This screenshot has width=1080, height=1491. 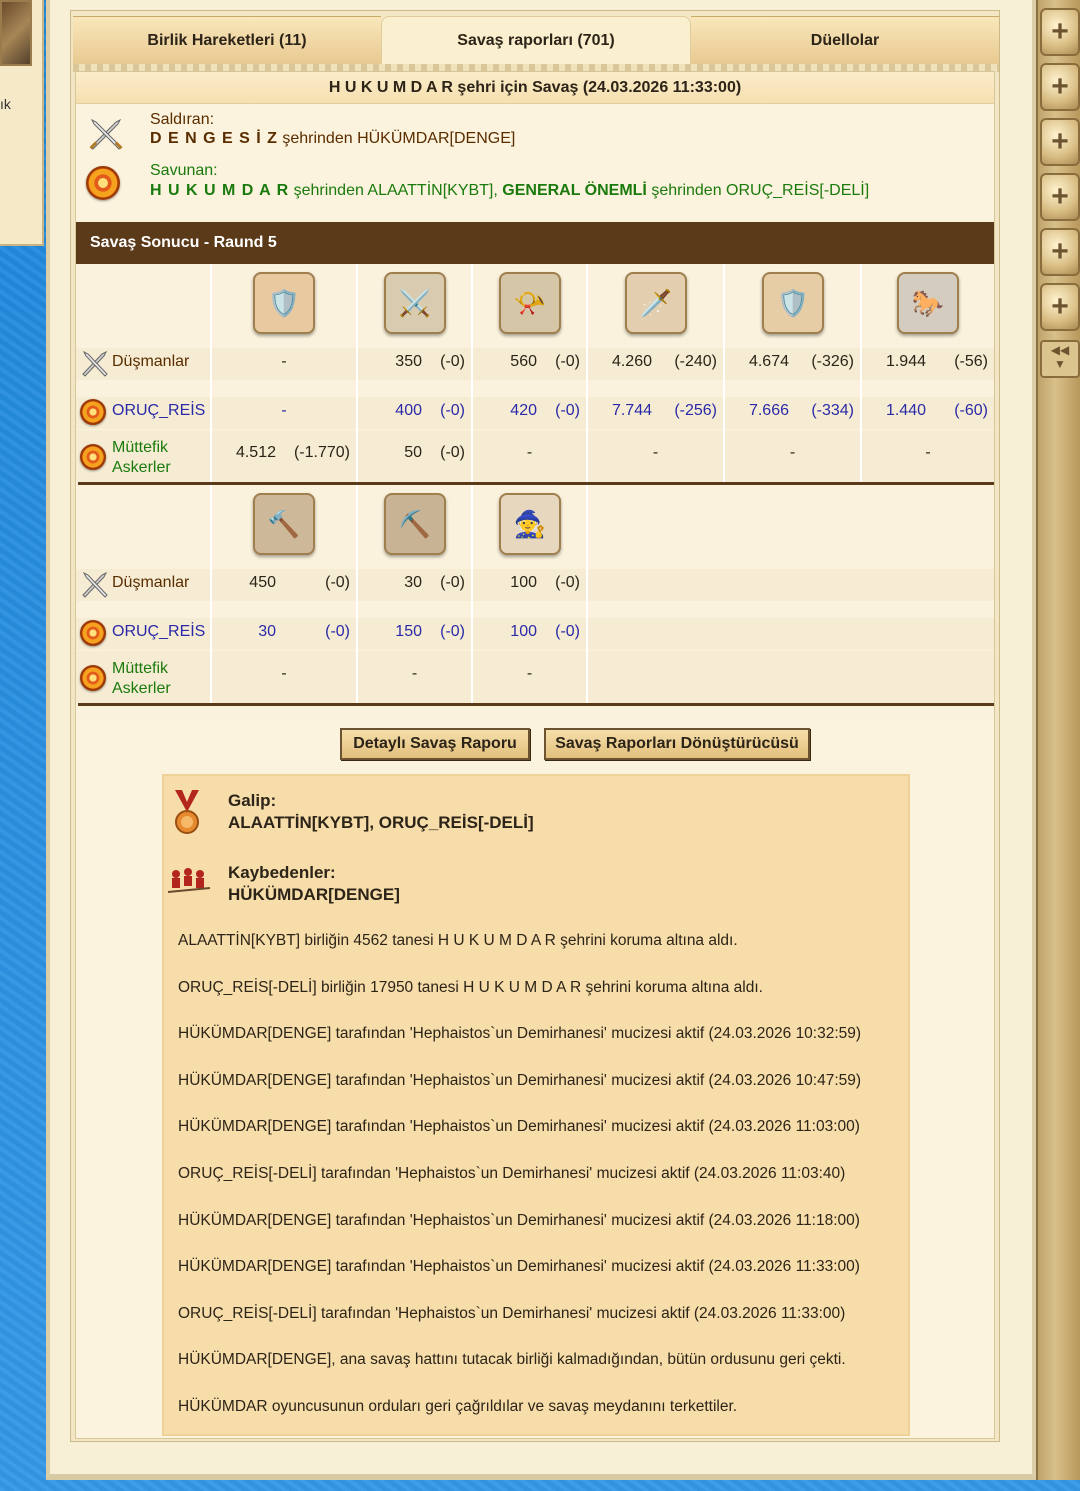 I want to click on double-chevron-left-icon: ◀◀ ▼, so click(x=1060, y=357).